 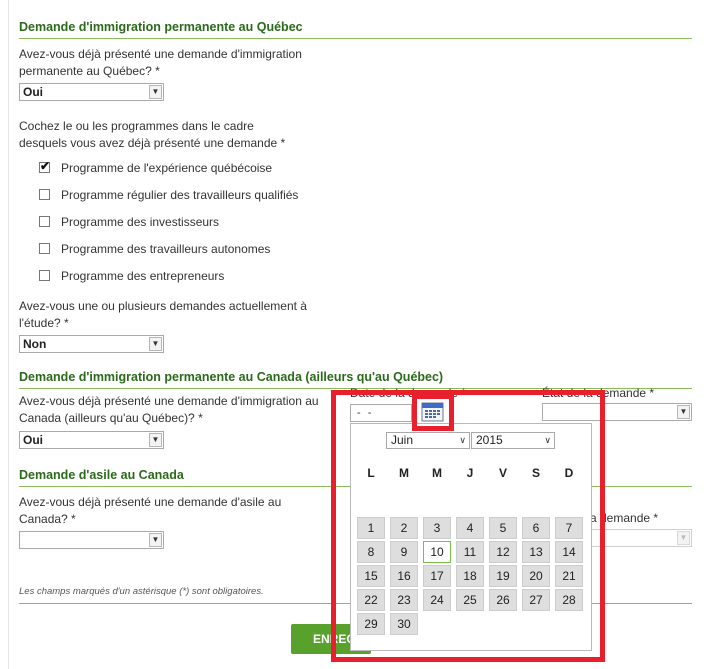 I want to click on calendar-day: 10, so click(x=437, y=552).